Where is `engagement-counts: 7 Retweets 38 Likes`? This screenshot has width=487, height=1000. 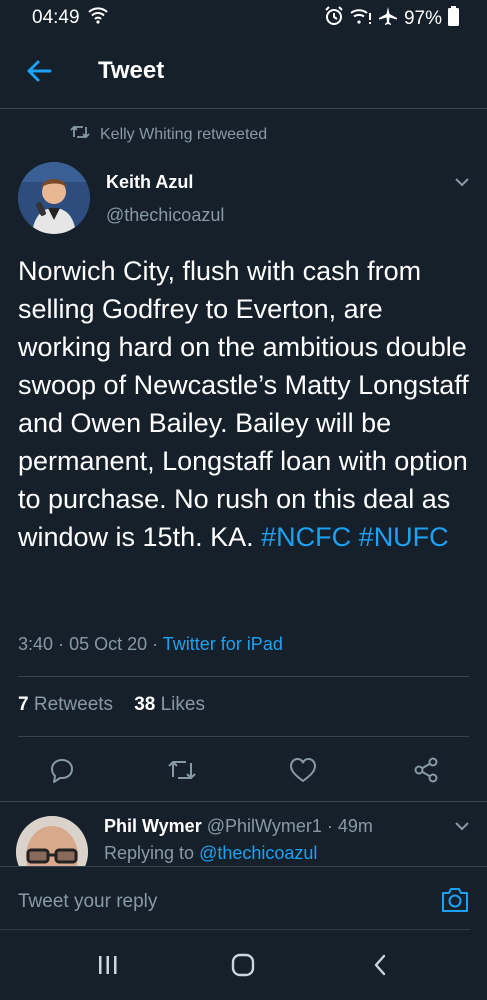
engagement-counts: 7 Retweets 38 Likes is located at coordinates (111, 705).